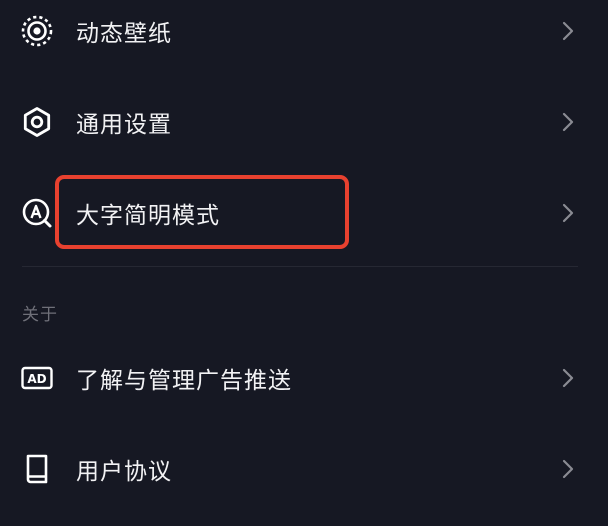 The width and height of the screenshot is (608, 526). Describe the element at coordinates (124, 34) in the screenshot. I see `settings-item-label: 动态壁纸` at that location.